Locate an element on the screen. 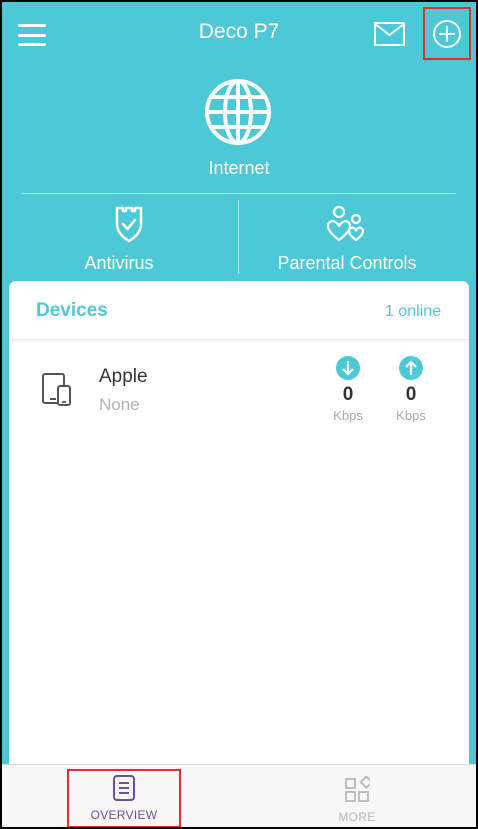 This screenshot has width=478, height=829. download-rate: 0 Kbps is located at coordinates (348, 389).